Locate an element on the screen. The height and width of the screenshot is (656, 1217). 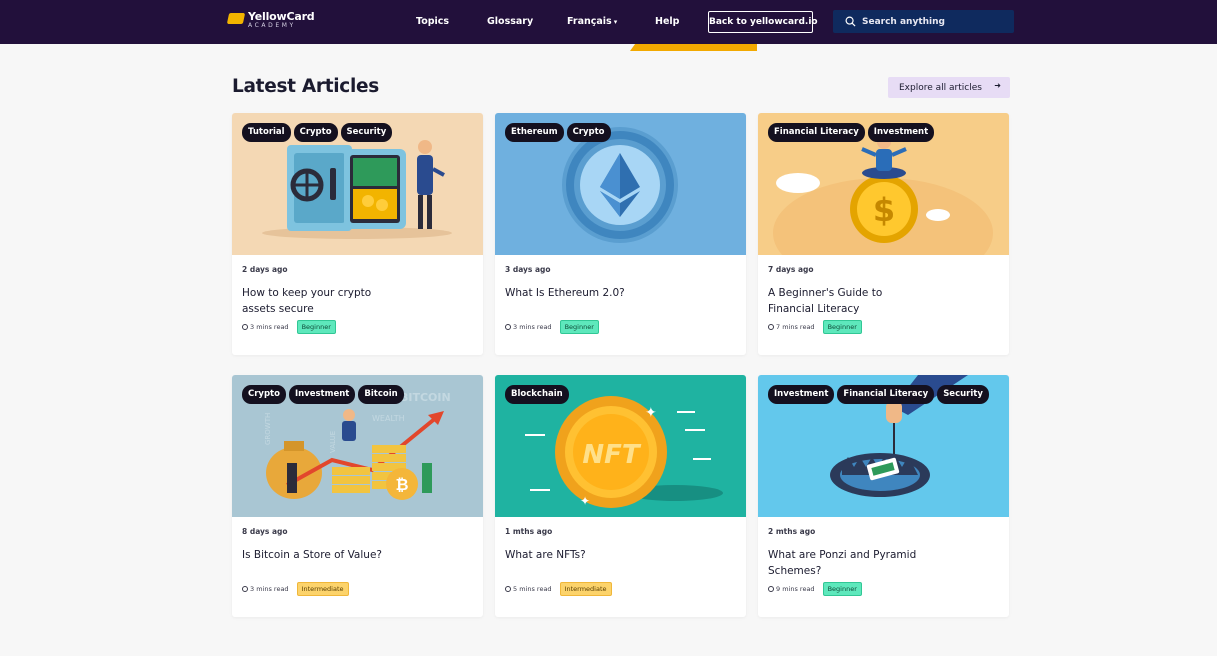
read-time-label: 9 mins read is located at coordinates (795, 589).